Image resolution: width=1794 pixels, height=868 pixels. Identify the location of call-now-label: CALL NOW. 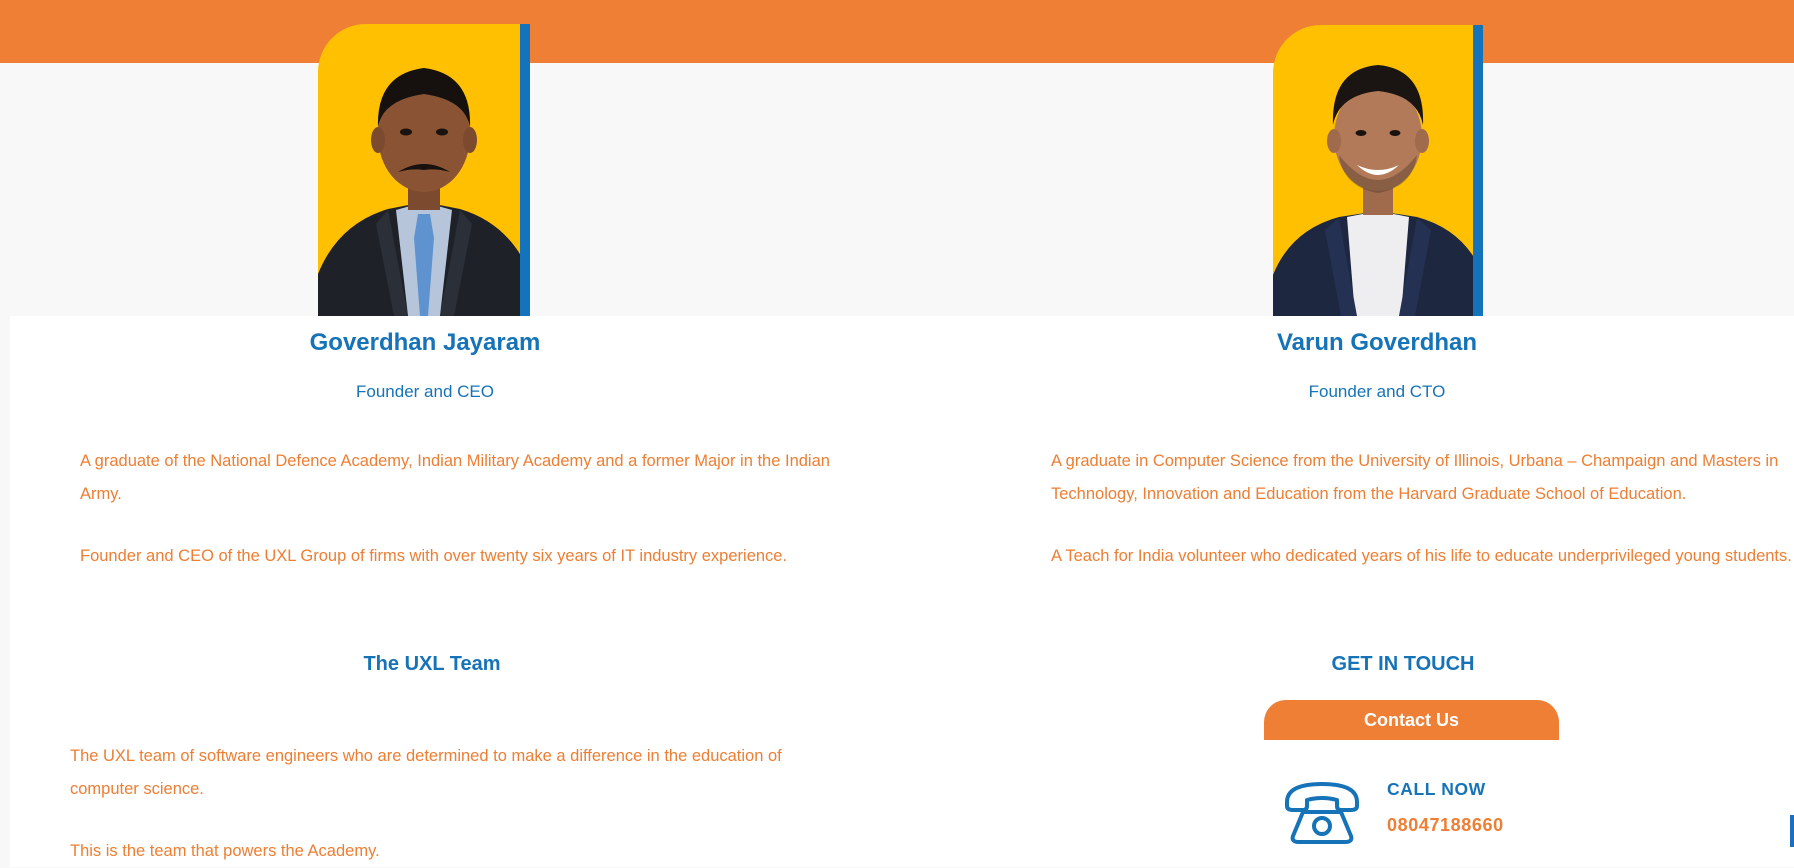
(1436, 789).